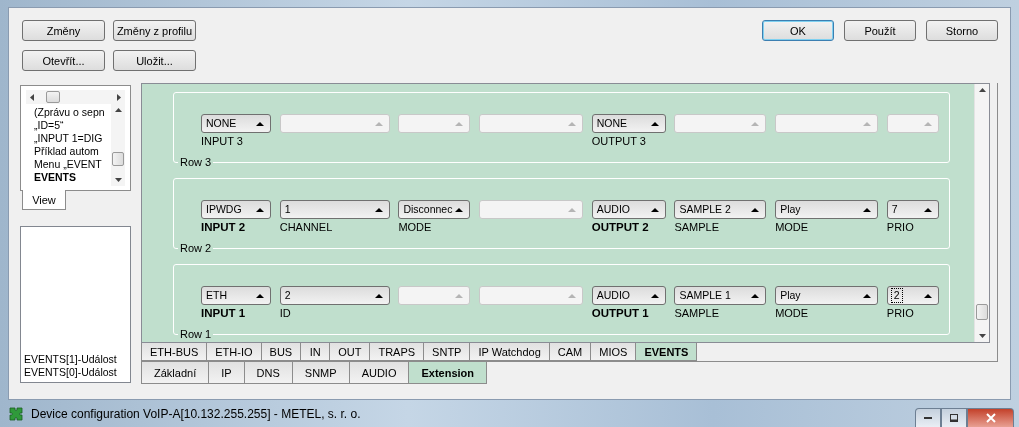 This screenshot has width=1019, height=427. What do you see at coordinates (75, 97) in the screenshot?
I see `horizontal-scrollbar` at bounding box center [75, 97].